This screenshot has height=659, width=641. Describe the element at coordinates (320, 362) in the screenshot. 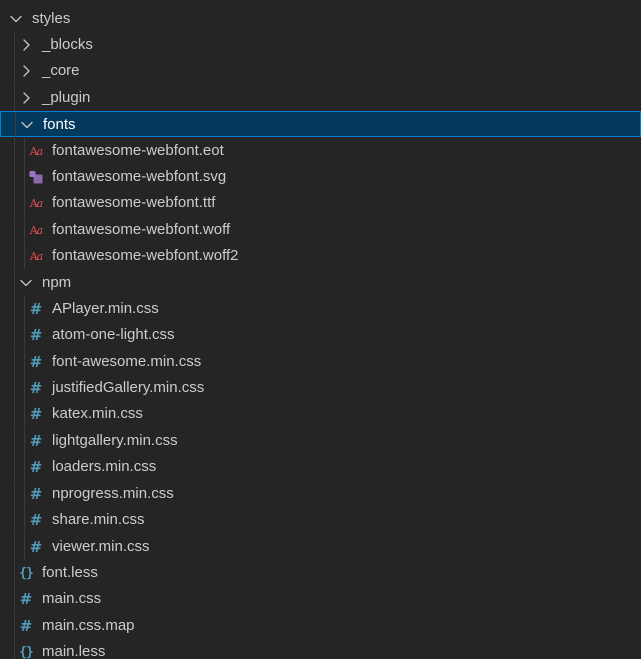

I see `tree-file-font-awesome-min-css: # font-awesome.min.css` at that location.